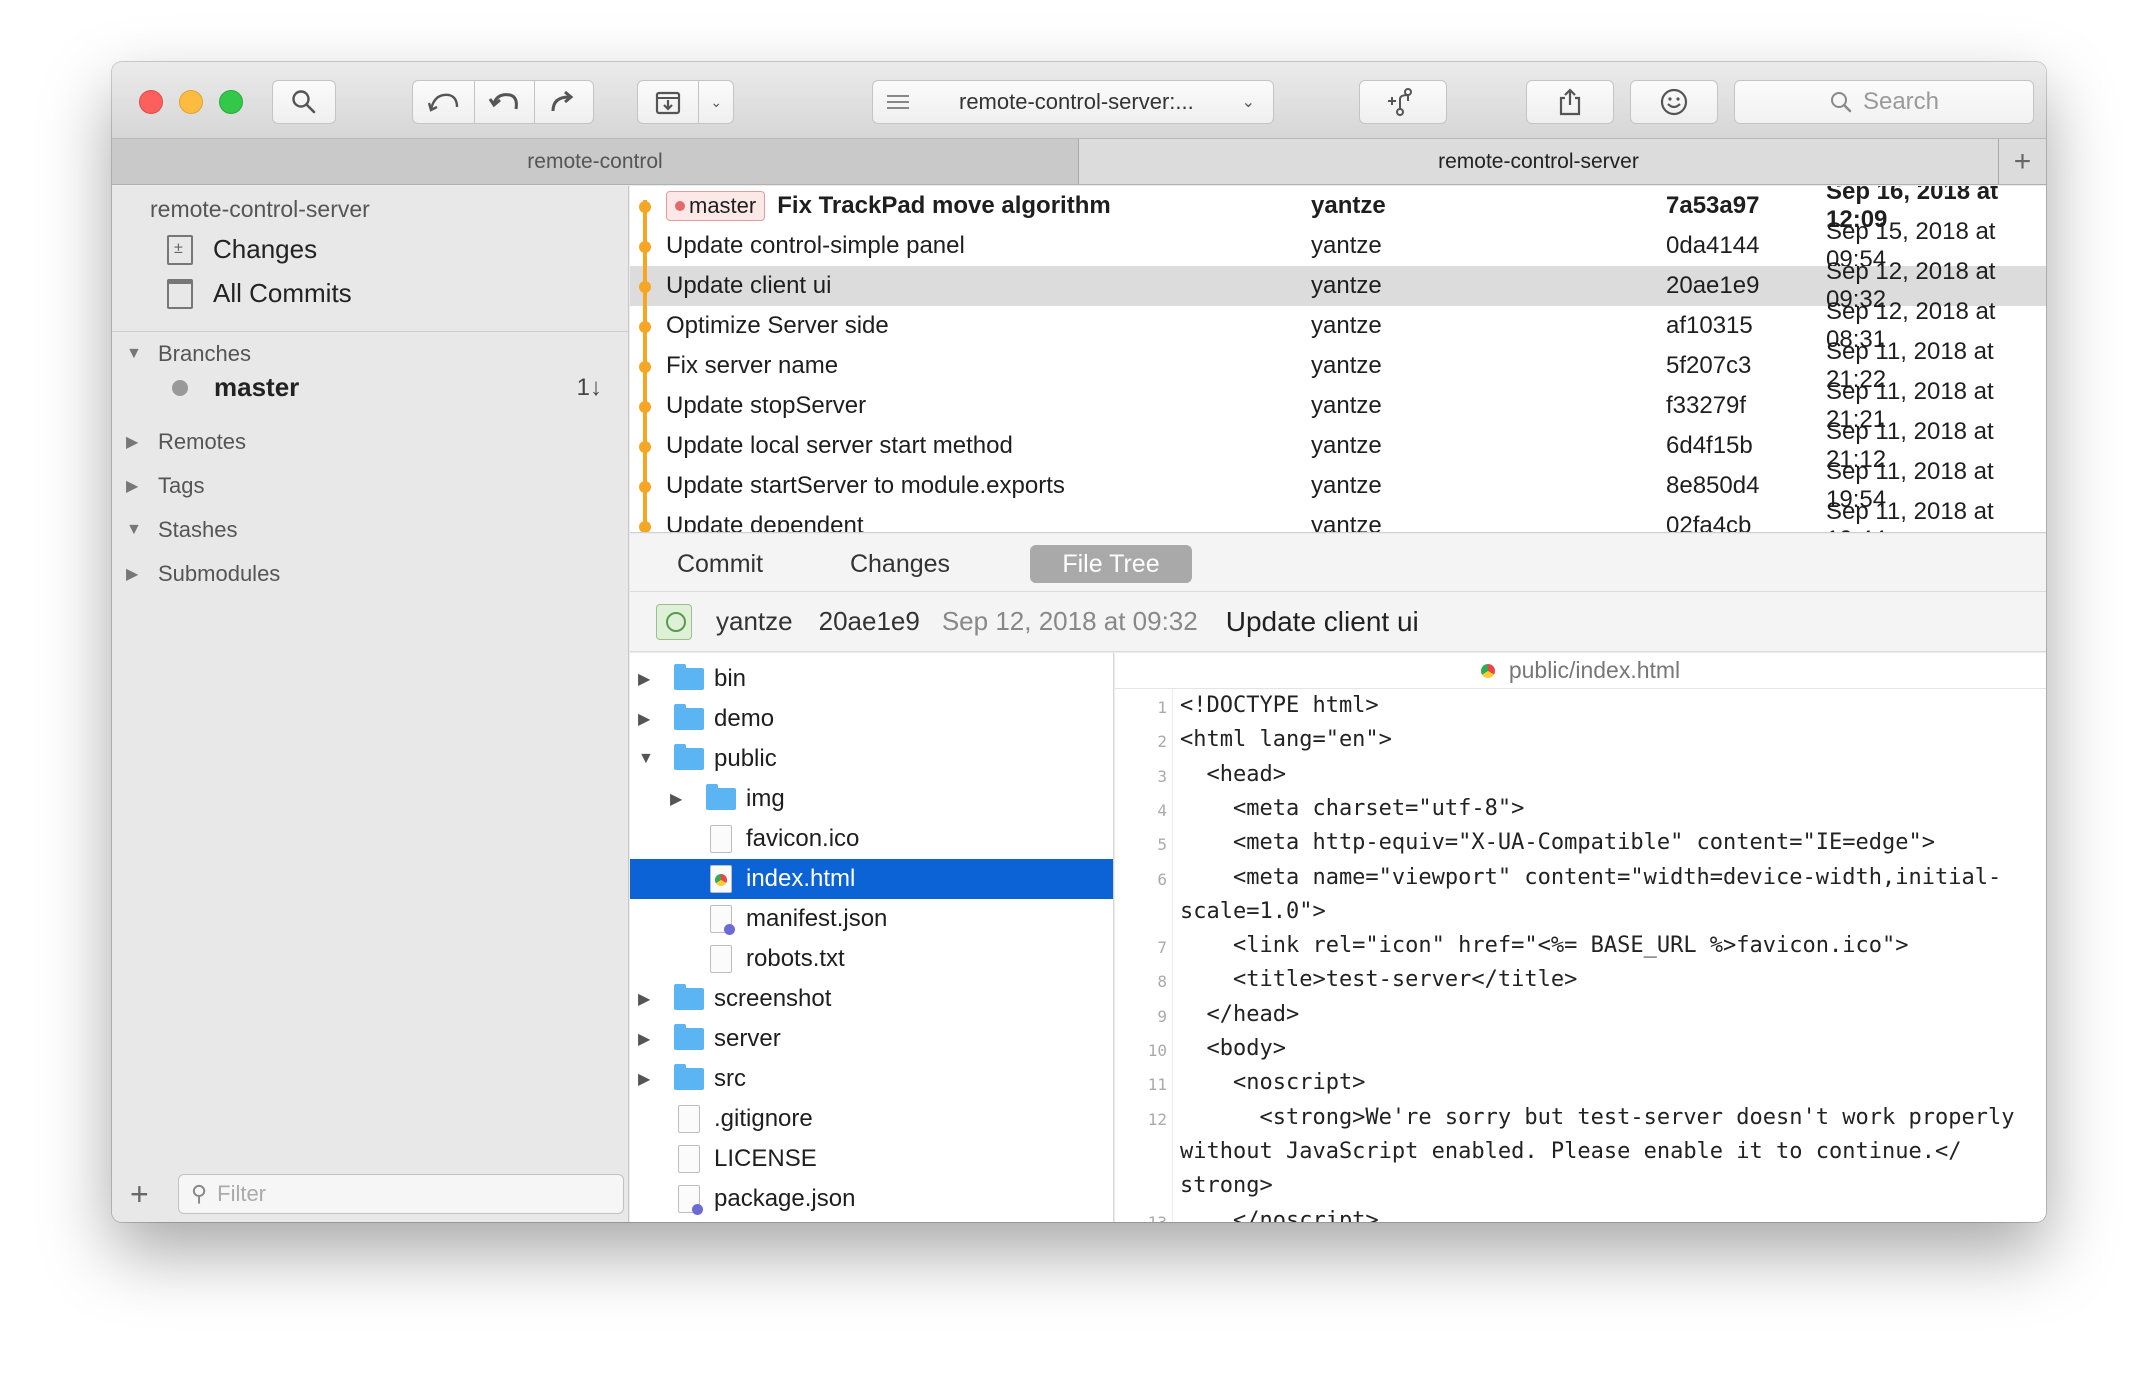 The width and height of the screenshot is (2154, 1382). Describe the element at coordinates (1157, 1217) in the screenshot. I see `line-number: 13` at that location.